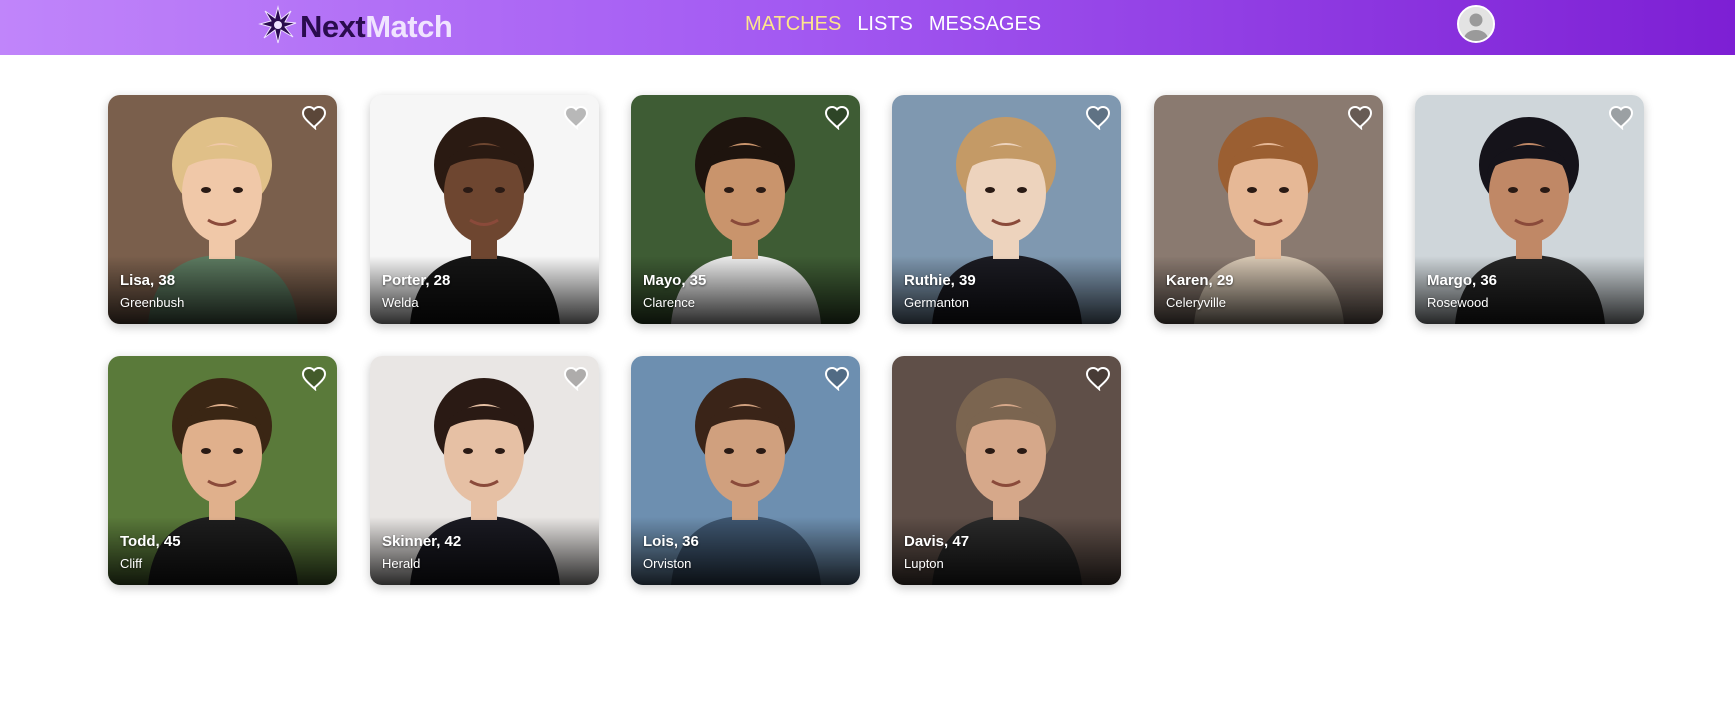 The height and width of the screenshot is (723, 1735). What do you see at coordinates (150, 541) in the screenshot?
I see `member-name: Todd, 45` at bounding box center [150, 541].